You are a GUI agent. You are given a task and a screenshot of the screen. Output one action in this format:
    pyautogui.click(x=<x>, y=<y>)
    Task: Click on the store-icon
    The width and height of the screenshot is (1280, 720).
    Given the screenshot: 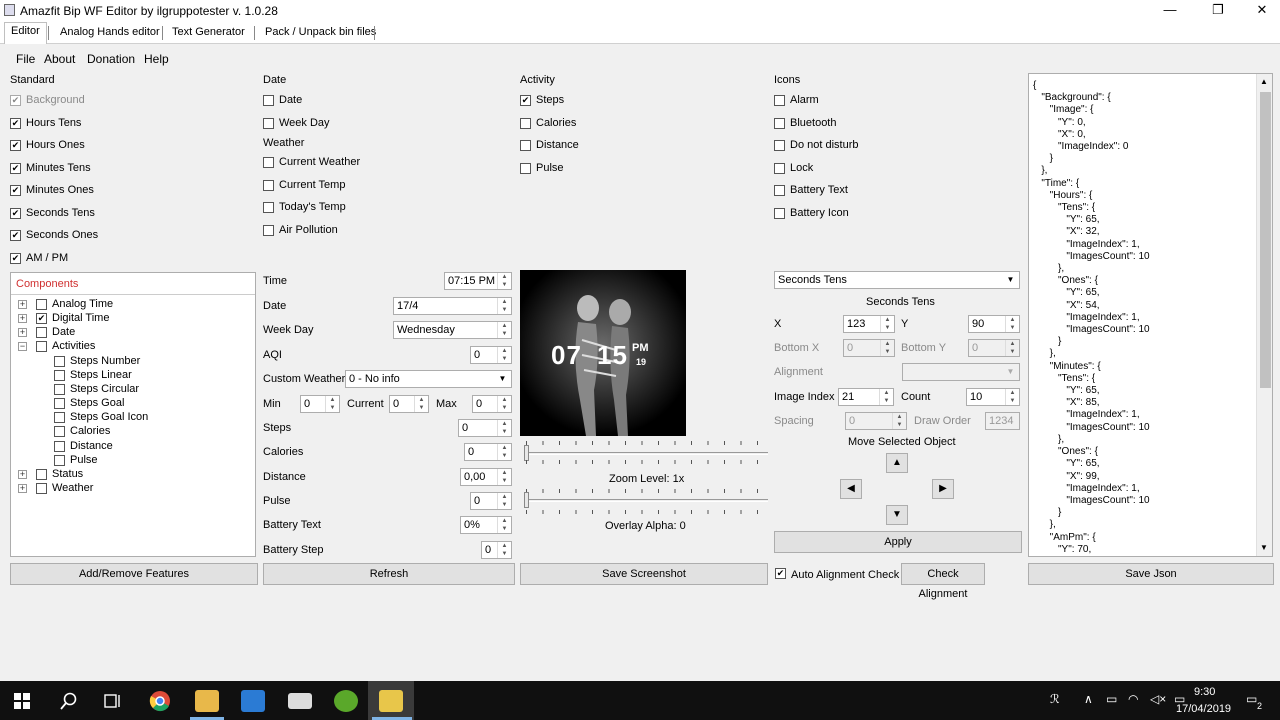 What is the action you would take?
    pyautogui.click(x=253, y=701)
    